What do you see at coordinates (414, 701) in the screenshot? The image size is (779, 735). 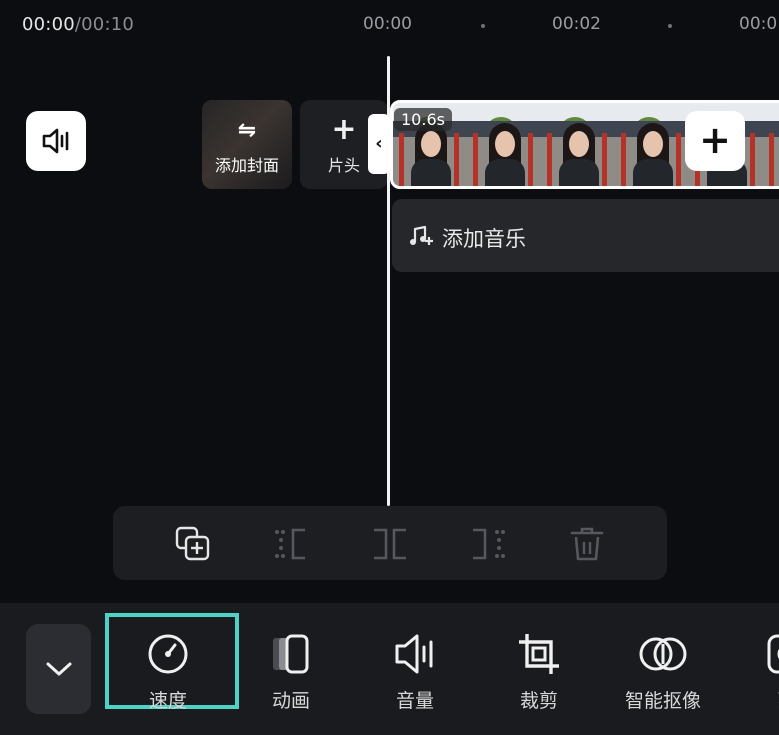 I see `tool-label: 音量` at bounding box center [414, 701].